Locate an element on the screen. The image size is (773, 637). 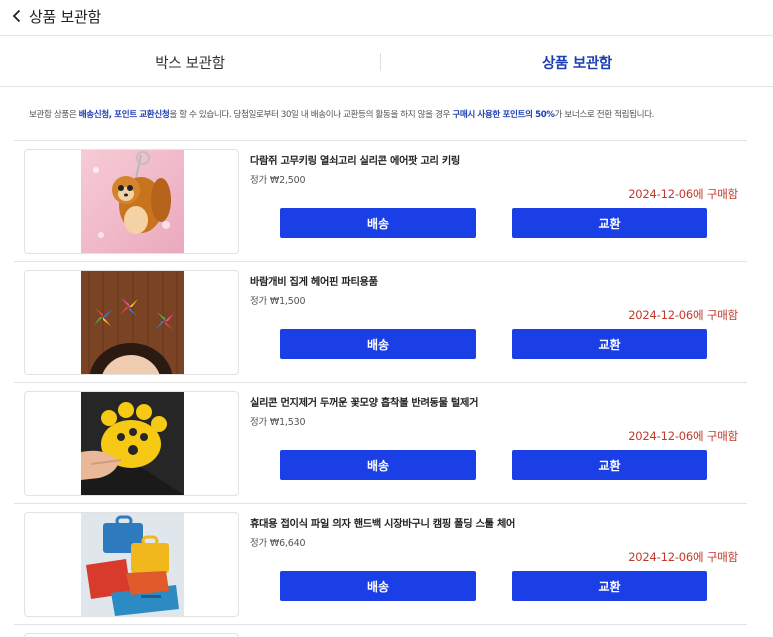
squirrel-keyring-image is located at coordinates (132, 201).